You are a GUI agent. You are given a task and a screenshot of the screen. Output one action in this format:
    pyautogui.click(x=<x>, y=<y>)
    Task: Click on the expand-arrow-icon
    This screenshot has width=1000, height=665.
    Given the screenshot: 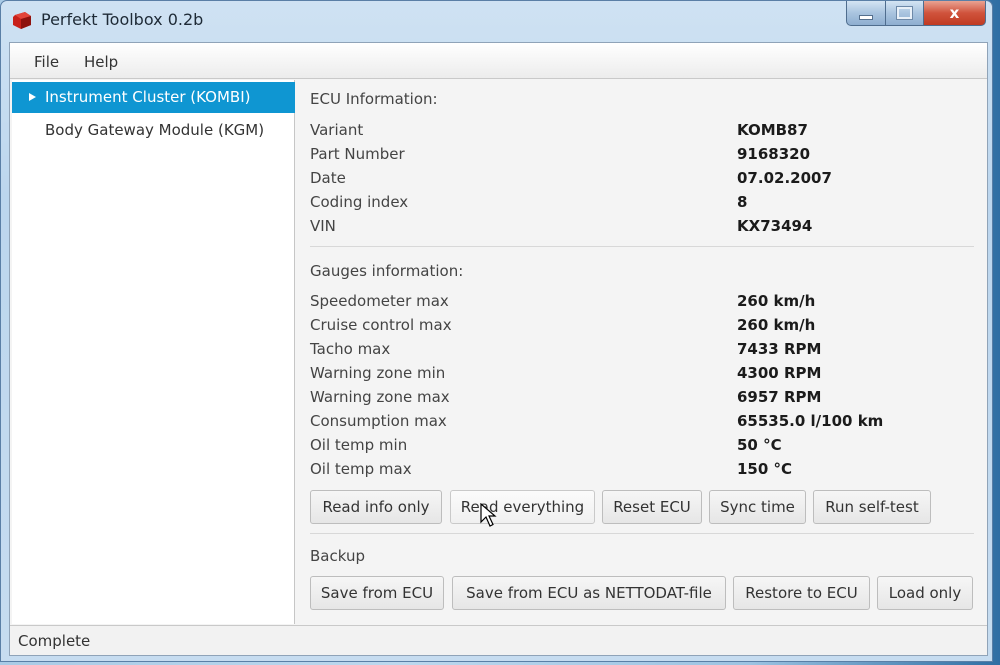 What is the action you would take?
    pyautogui.click(x=32, y=97)
    